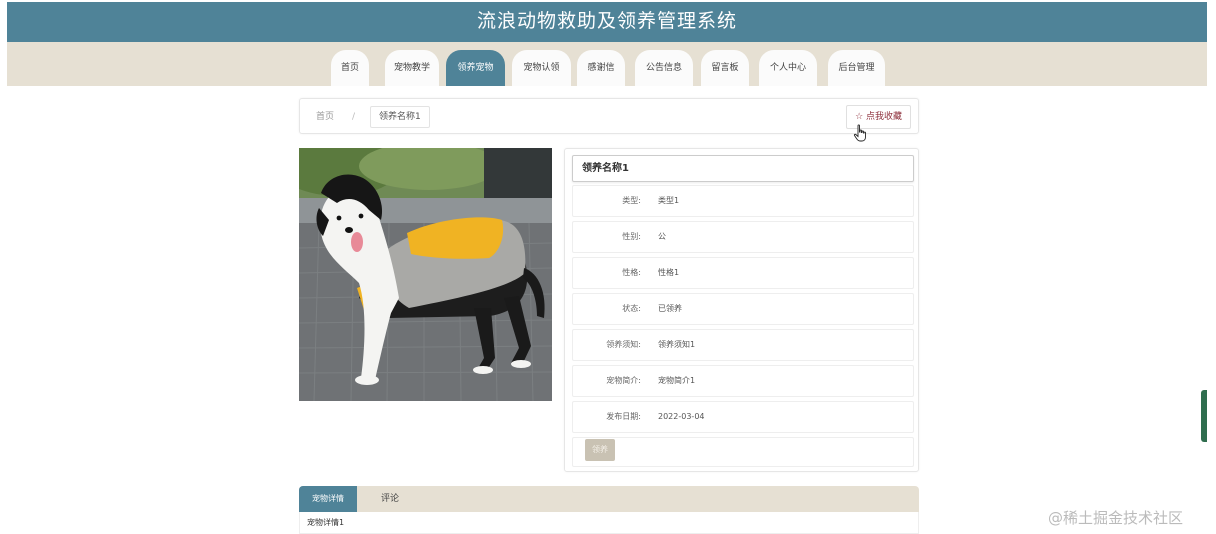 The width and height of the screenshot is (1216, 534). What do you see at coordinates (328, 499) in the screenshot?
I see `tab-pet-details: 宠物详情` at bounding box center [328, 499].